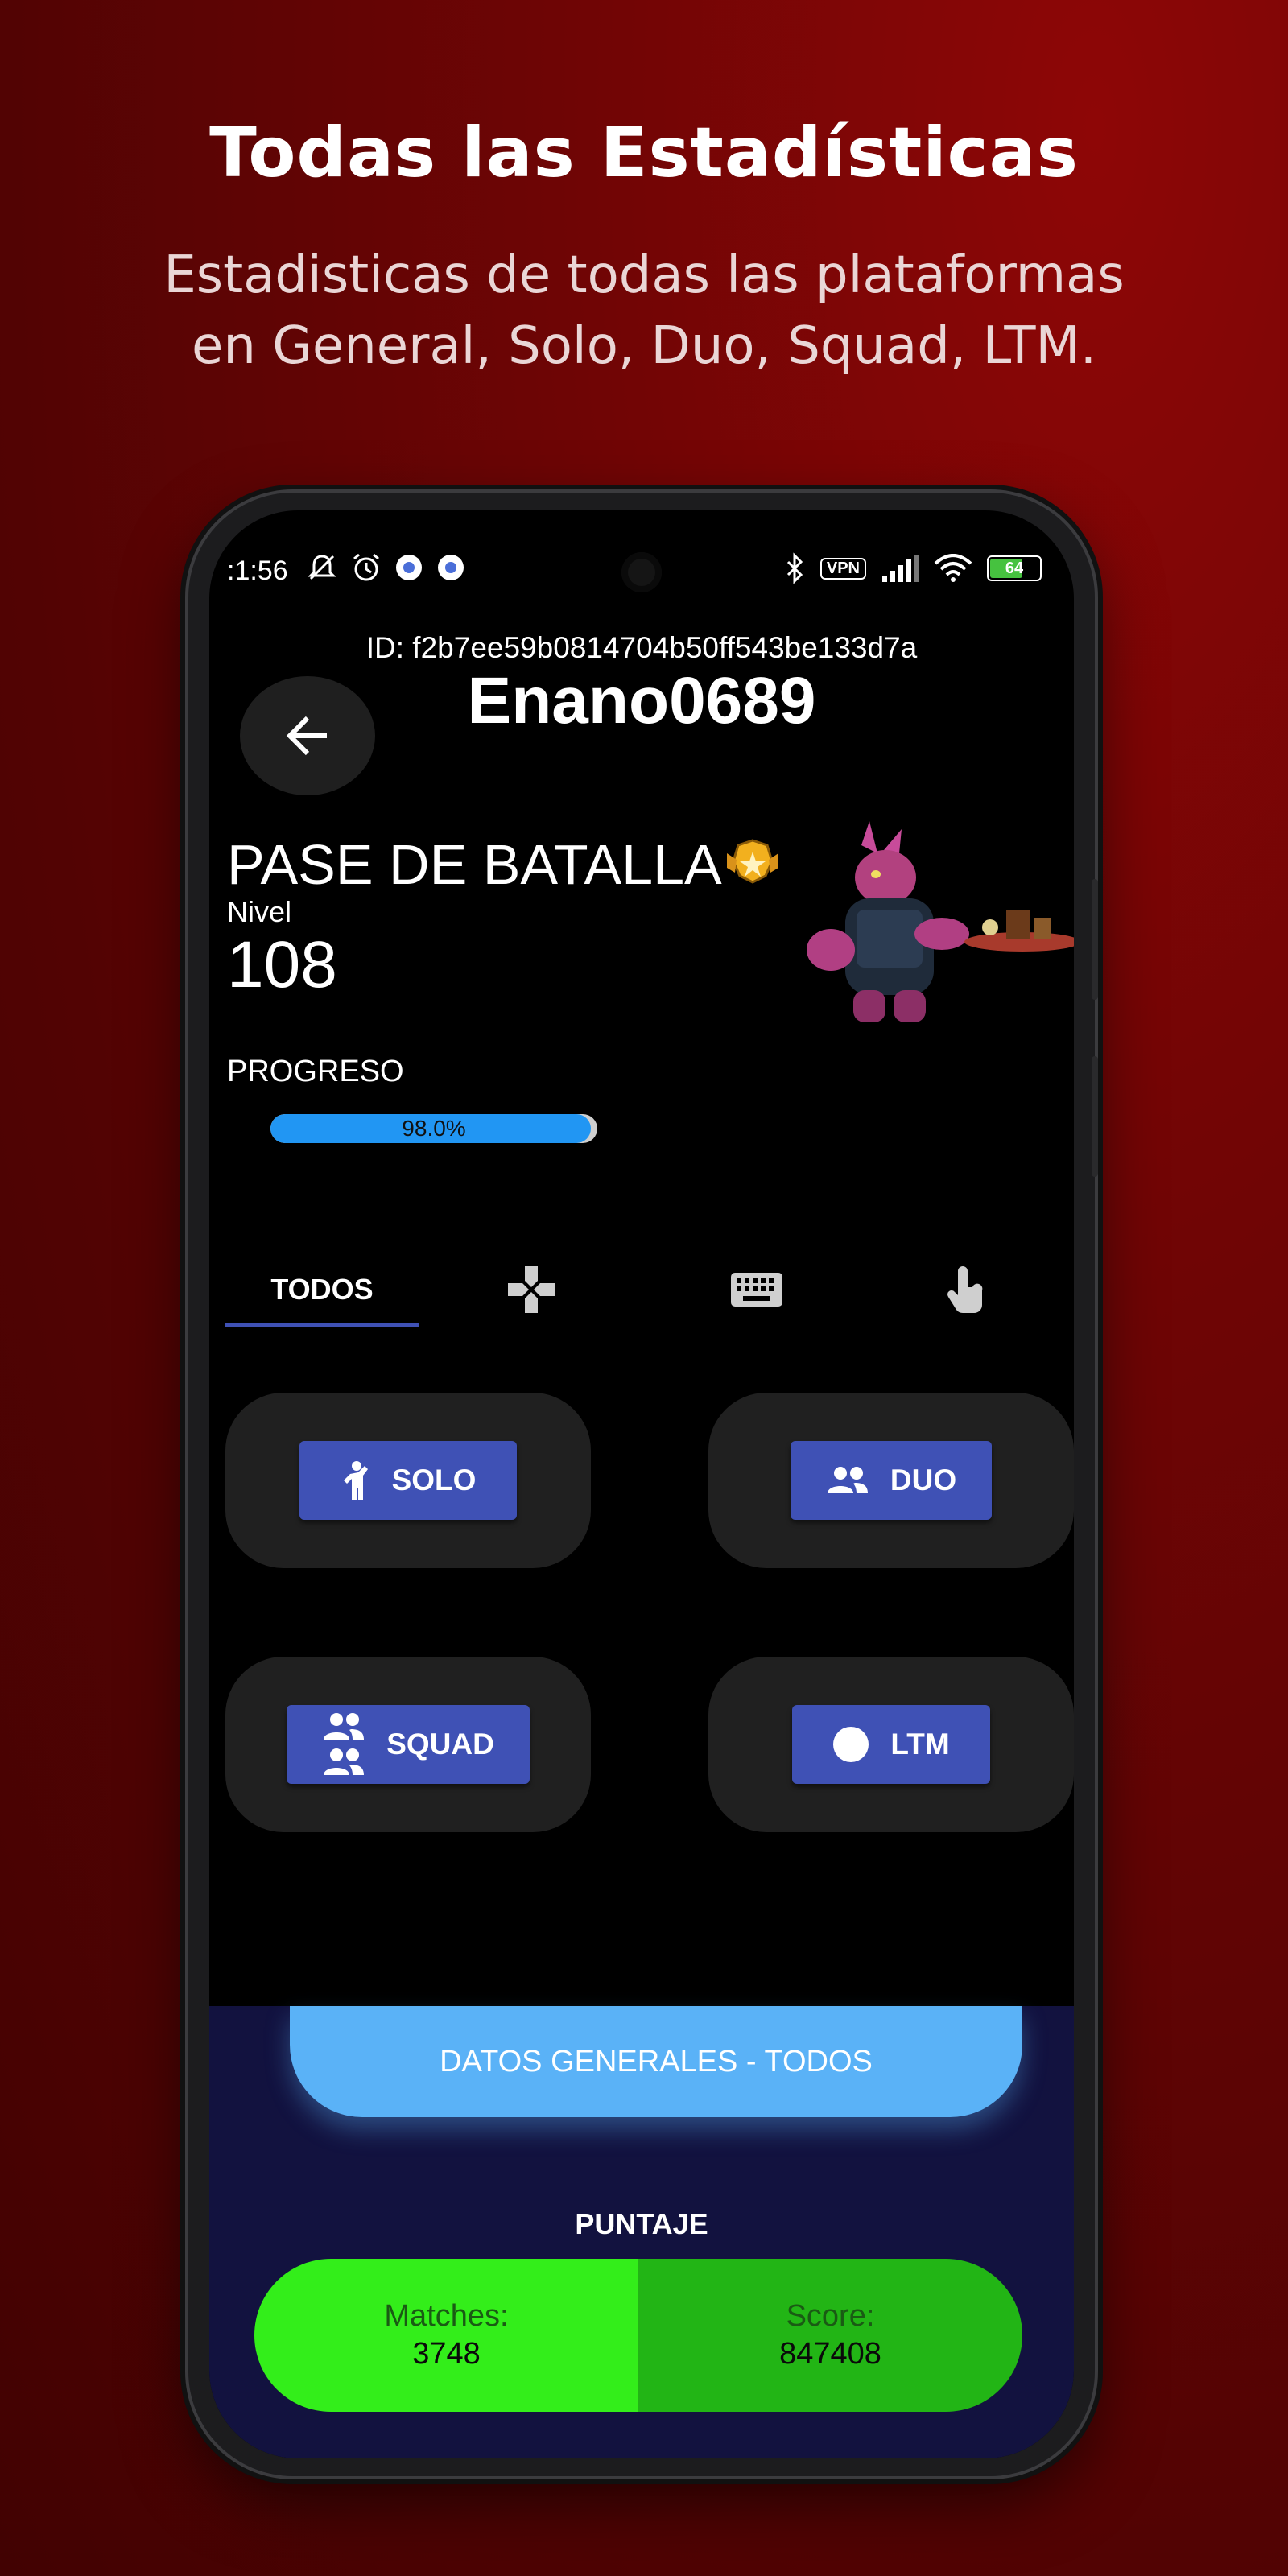 The height and width of the screenshot is (2576, 1288). What do you see at coordinates (644, 275) in the screenshot?
I see `promo-subtitle-line-1: Estadisticas de todas las plataformas` at bounding box center [644, 275].